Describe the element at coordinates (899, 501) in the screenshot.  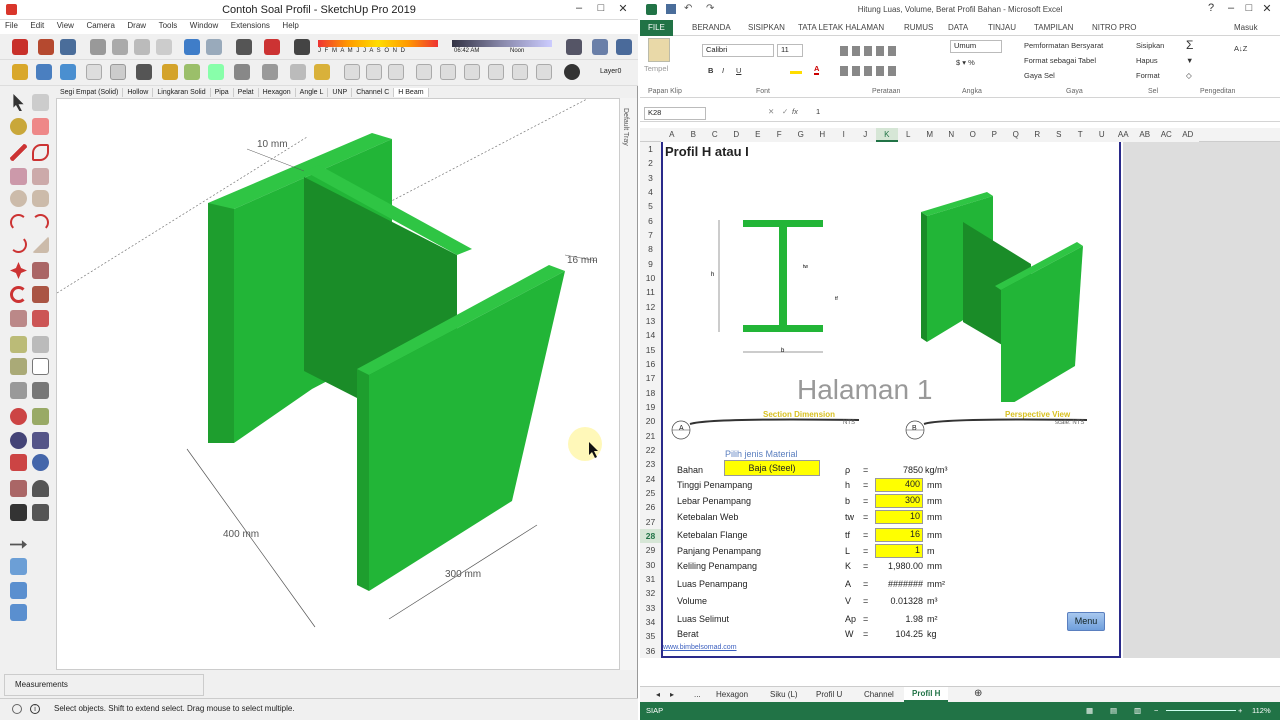
I see `input-cell: 300` at that location.